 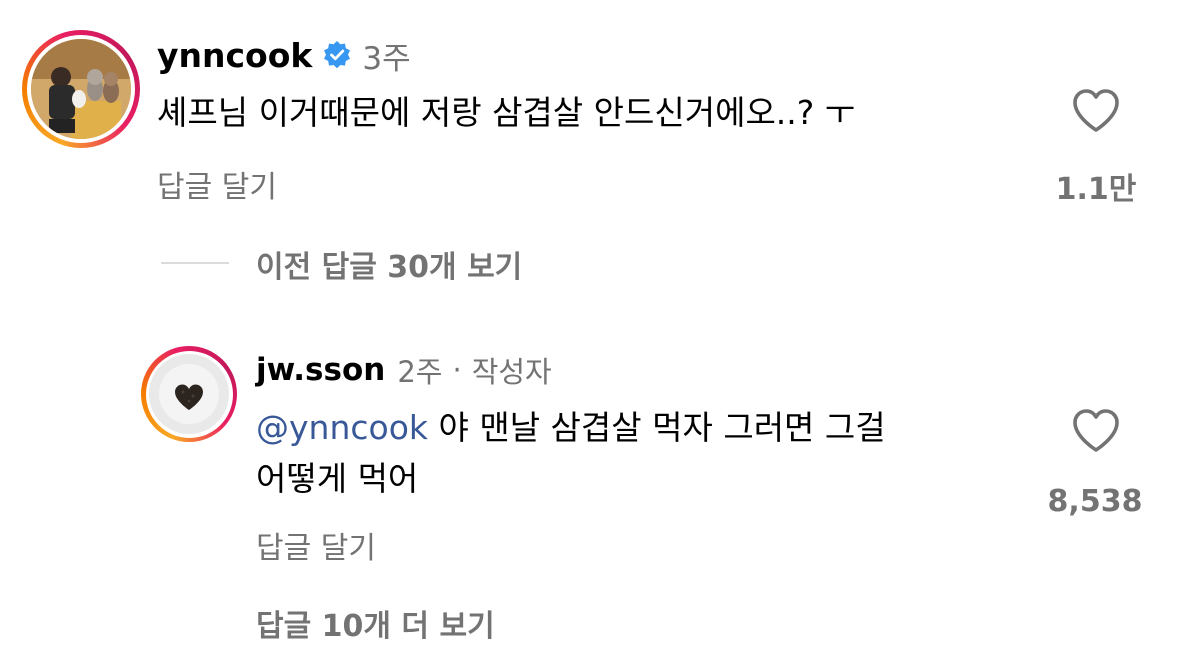 I want to click on like-count: 1.1만, so click(x=1096, y=186).